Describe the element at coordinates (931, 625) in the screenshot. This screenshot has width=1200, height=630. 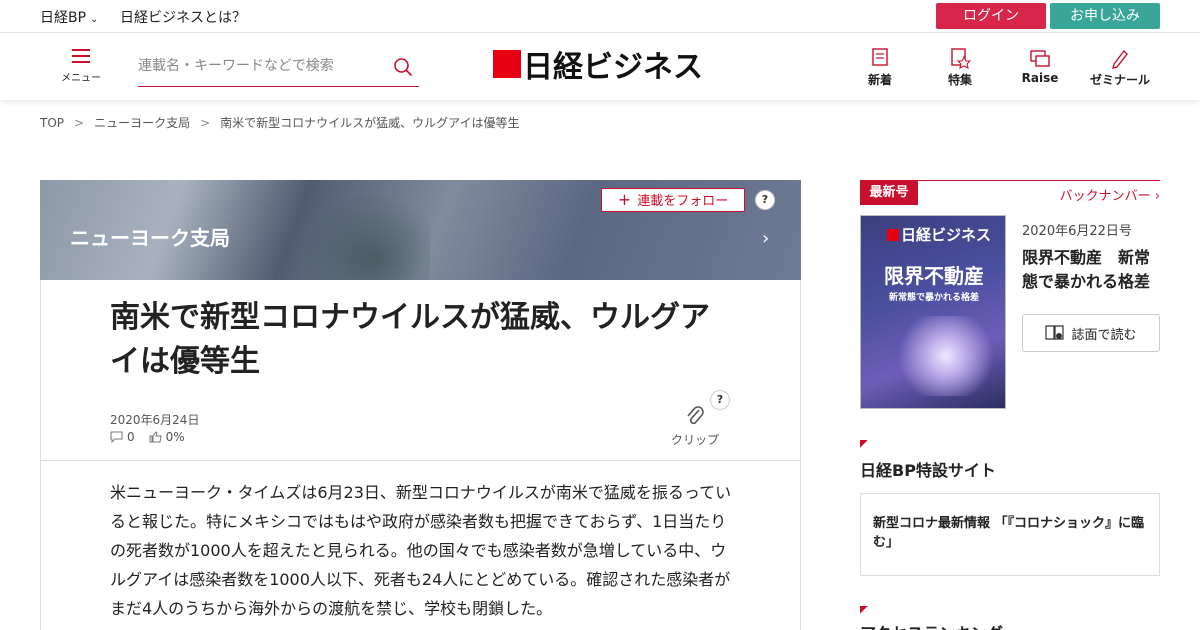
I see `ranking-heading: アクセスランキング` at that location.